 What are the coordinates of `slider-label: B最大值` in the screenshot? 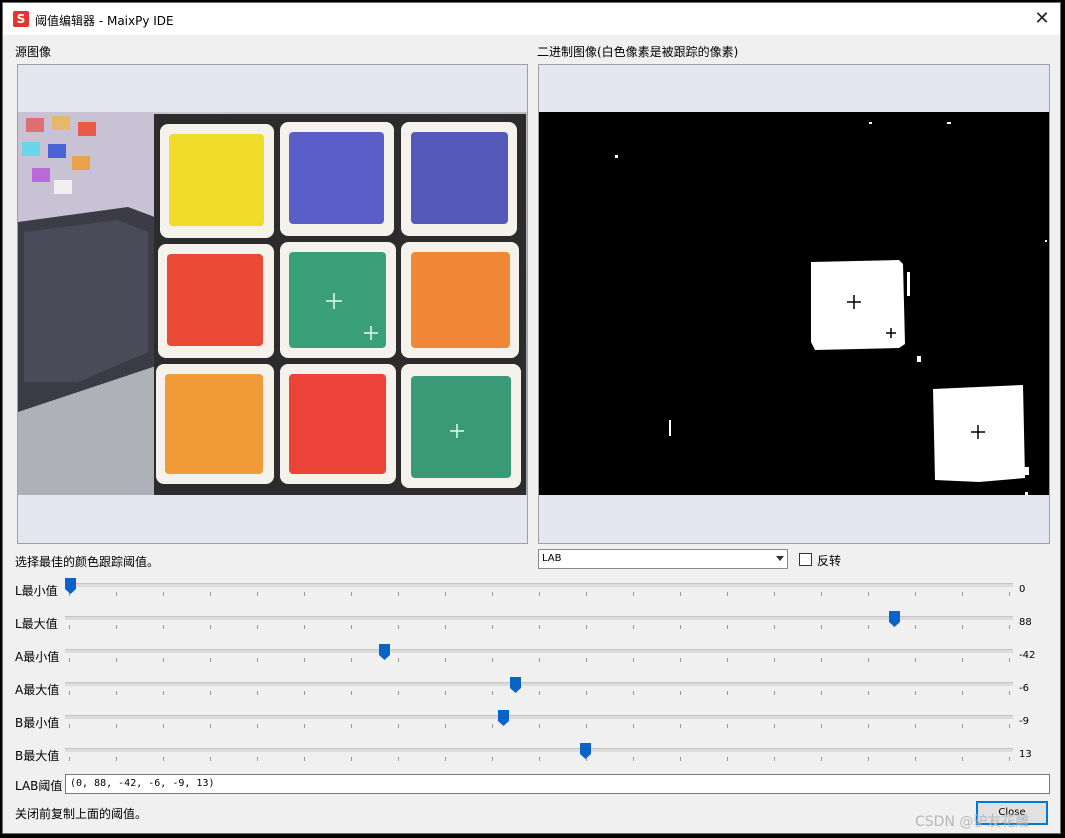 It's located at (37, 756).